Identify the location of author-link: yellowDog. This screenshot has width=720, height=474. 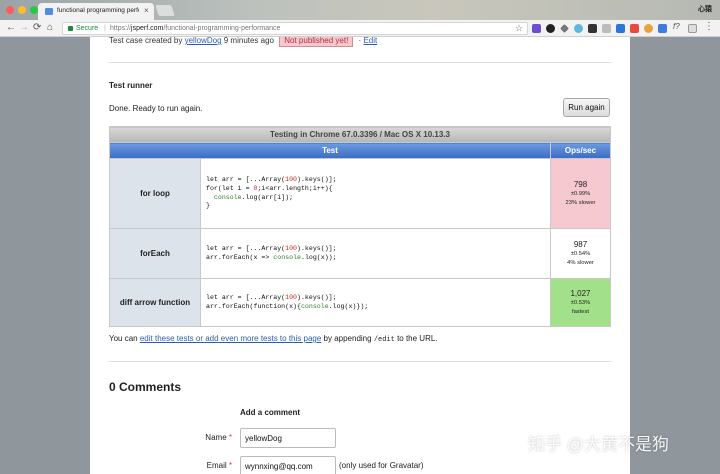
(203, 41).